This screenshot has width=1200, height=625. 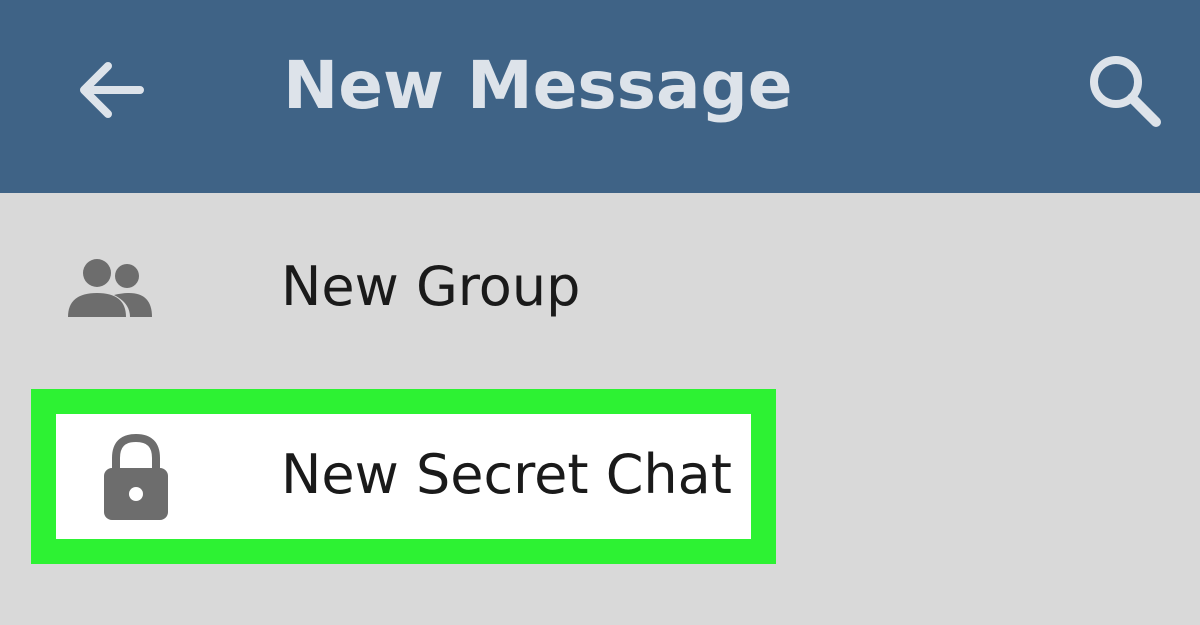 I want to click on menu-item-new-secret-chat: New Secret Chat, so click(x=403, y=476).